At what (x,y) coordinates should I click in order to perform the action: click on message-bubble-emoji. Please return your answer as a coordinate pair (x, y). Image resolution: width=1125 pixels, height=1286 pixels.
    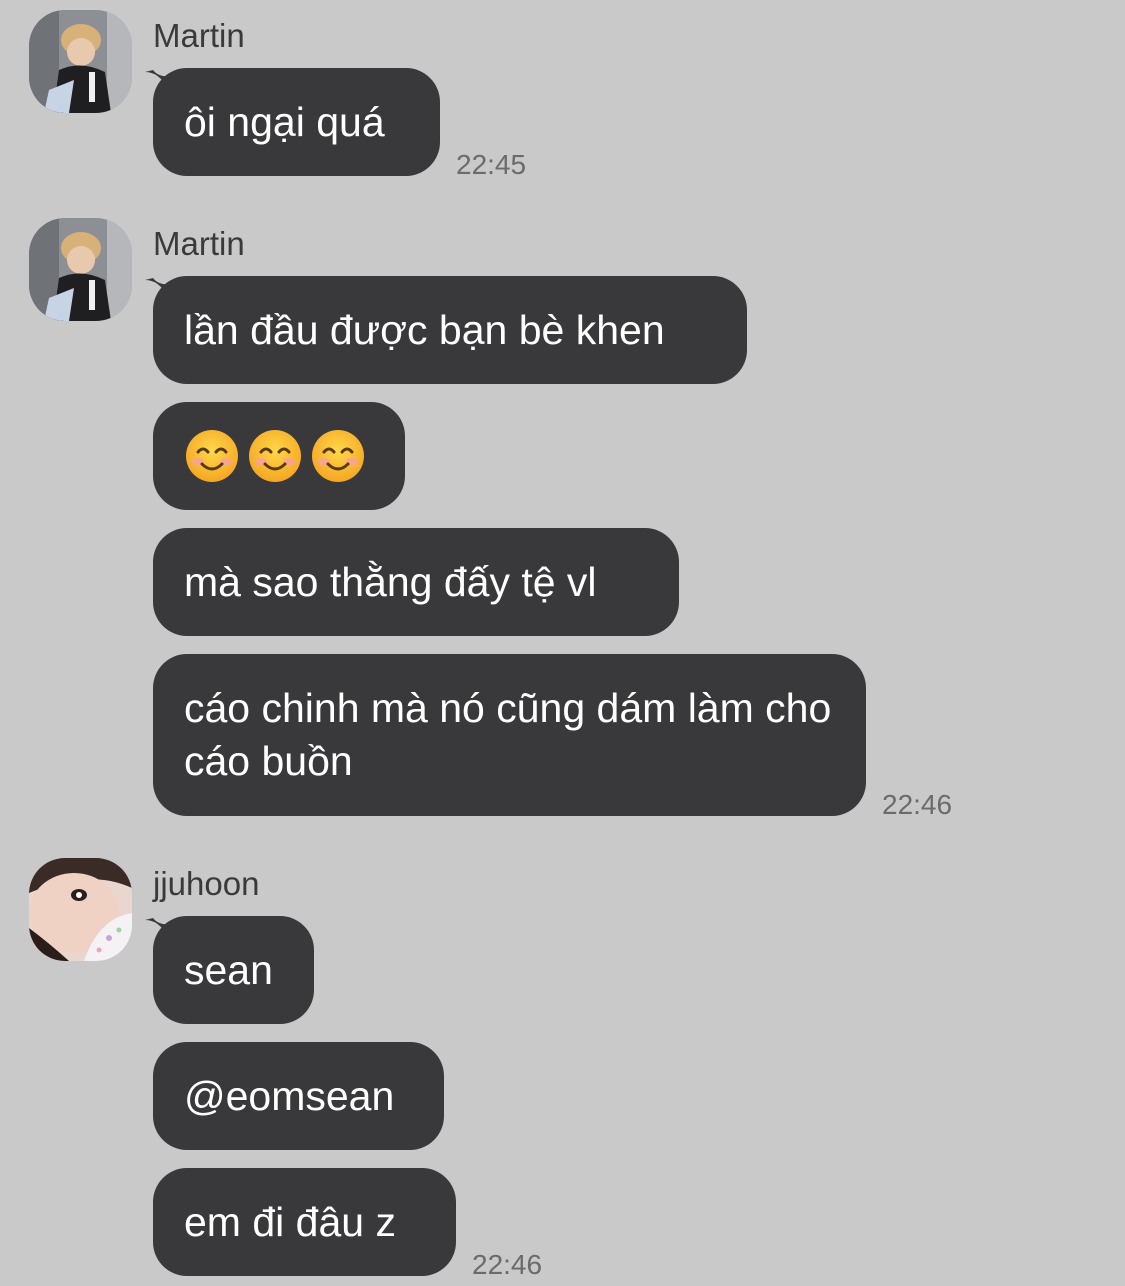
    Looking at the image, I should click on (279, 456).